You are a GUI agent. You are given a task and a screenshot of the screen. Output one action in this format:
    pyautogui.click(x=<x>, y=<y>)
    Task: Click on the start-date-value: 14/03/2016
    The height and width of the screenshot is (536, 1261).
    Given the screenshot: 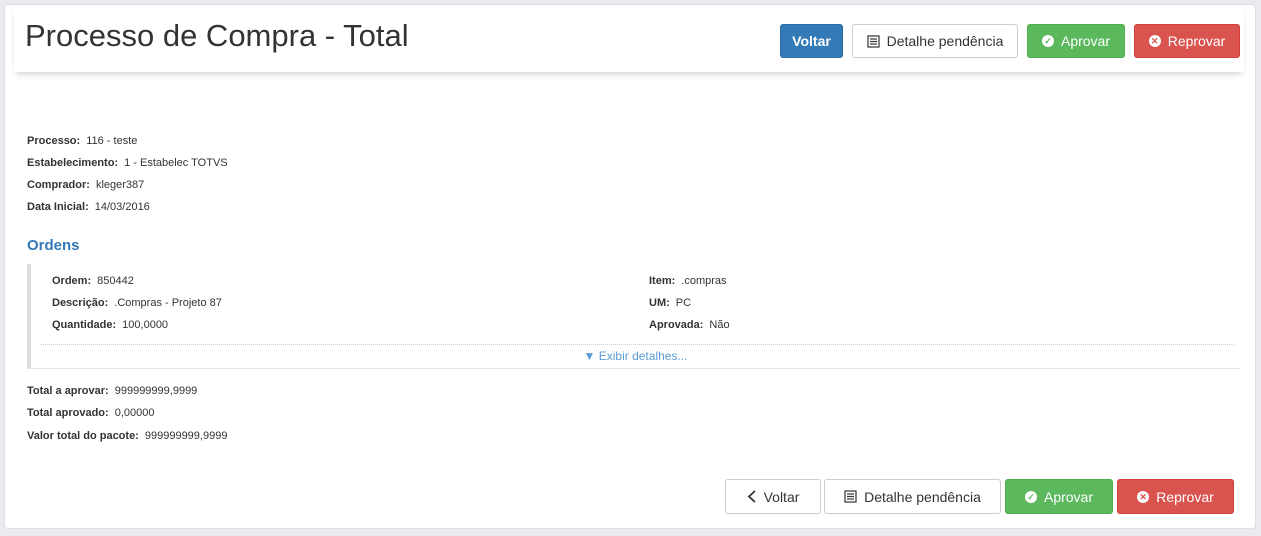 What is the action you would take?
    pyautogui.click(x=122, y=207)
    